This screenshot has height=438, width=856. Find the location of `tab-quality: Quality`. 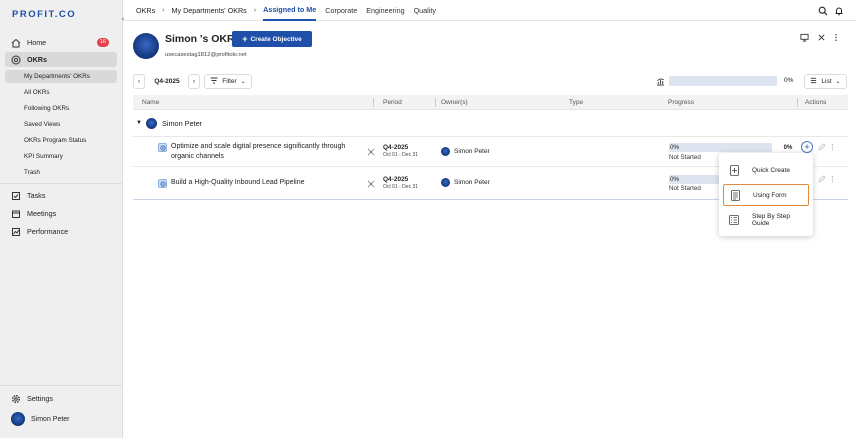

tab-quality: Quality is located at coordinates (425, 10).